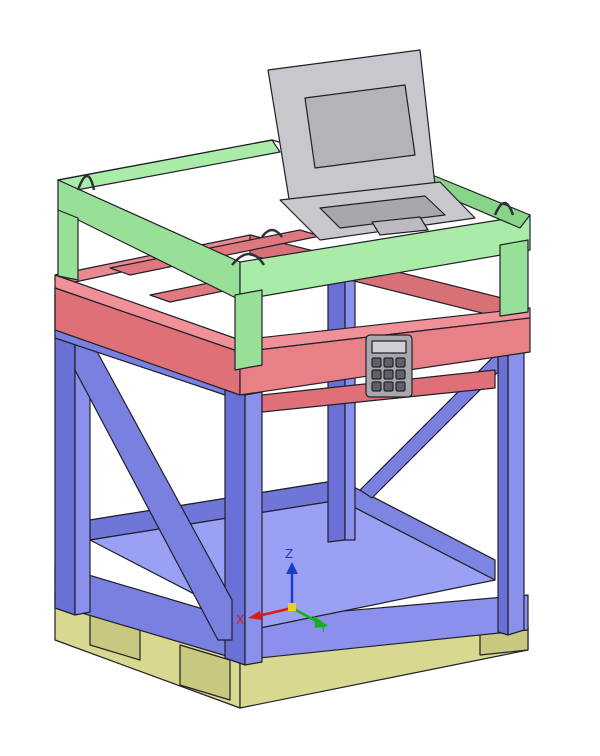 The width and height of the screenshot is (600, 756). I want to click on y-axis-label: Y, so click(323, 628).